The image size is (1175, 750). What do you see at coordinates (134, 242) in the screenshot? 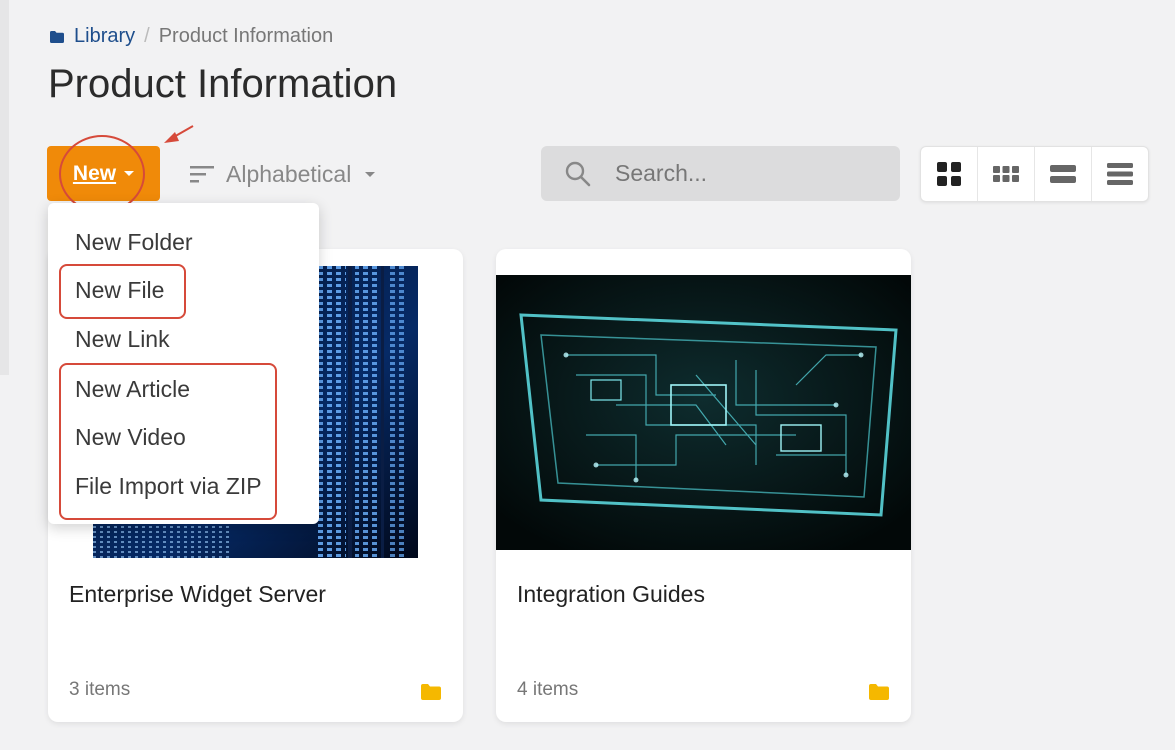
I see `menu-item-new-folder: New Folder` at bounding box center [134, 242].